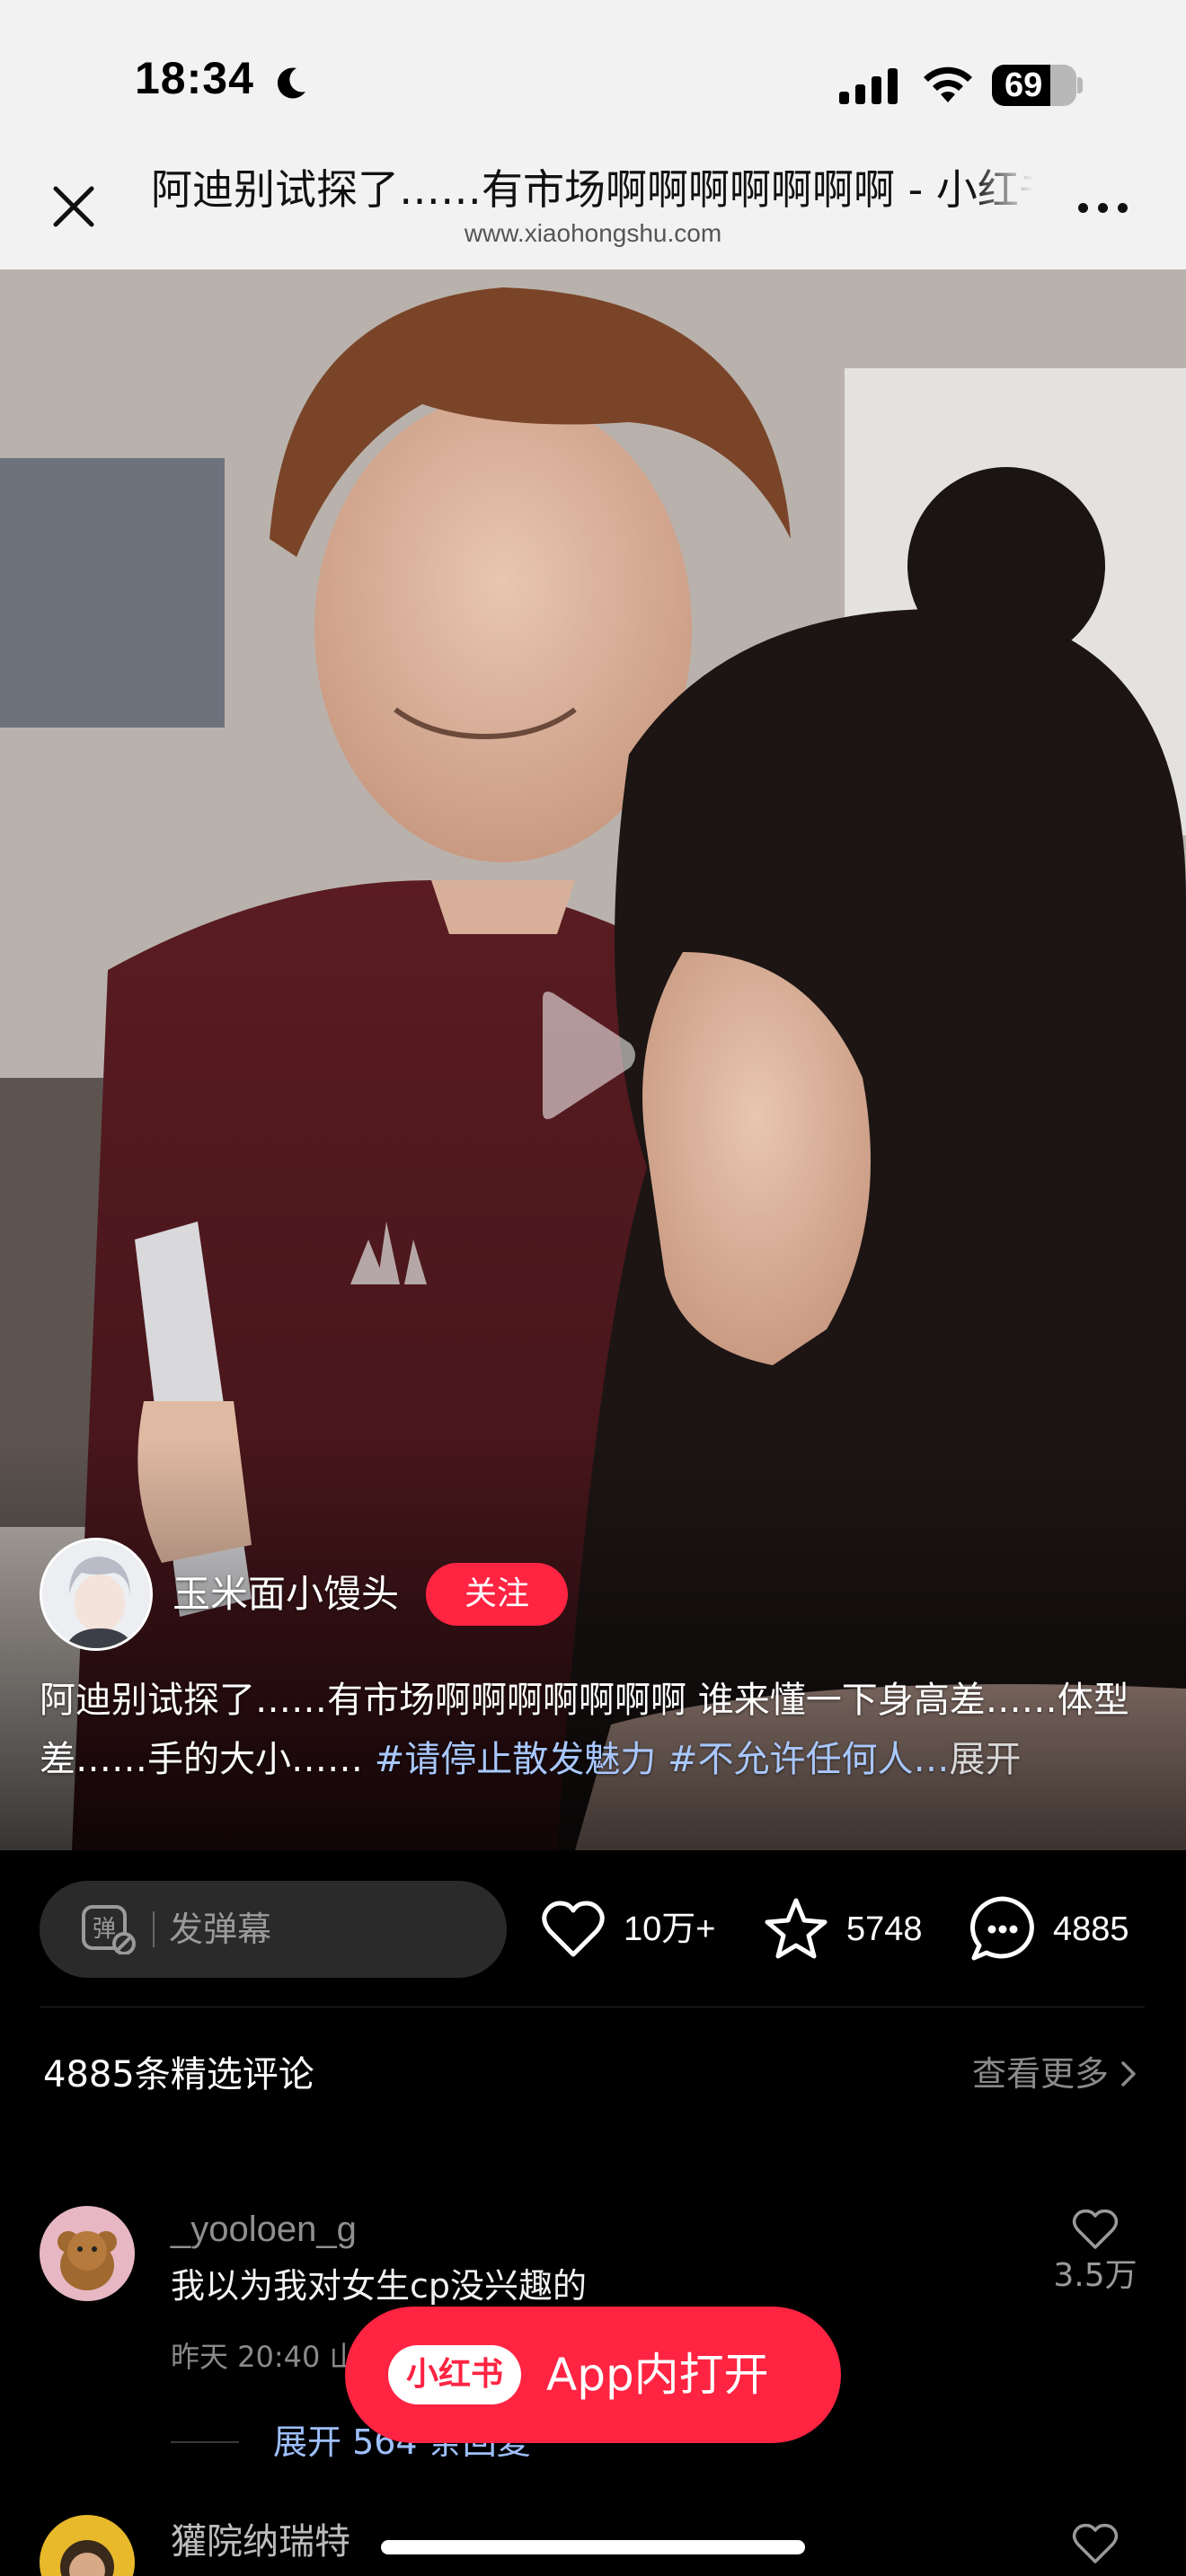  Describe the element at coordinates (1080, 85) in the screenshot. I see `battery-tip` at that location.